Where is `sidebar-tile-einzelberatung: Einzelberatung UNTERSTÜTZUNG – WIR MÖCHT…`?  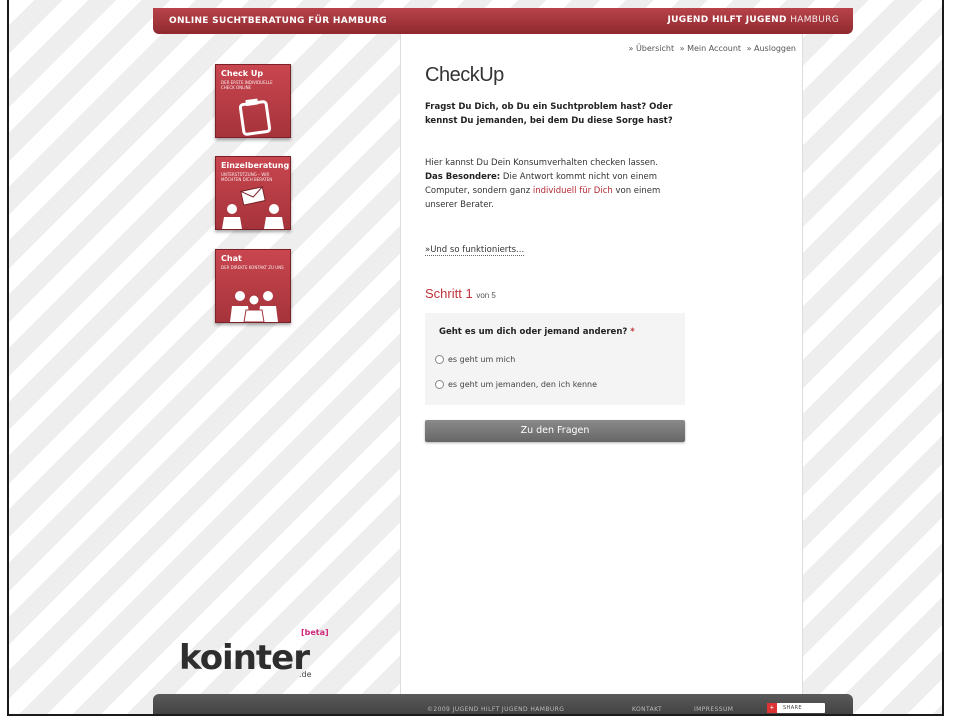 sidebar-tile-einzelberatung: Einzelberatung UNTERSTÜTZUNG – WIR MÖCHT… is located at coordinates (253, 193).